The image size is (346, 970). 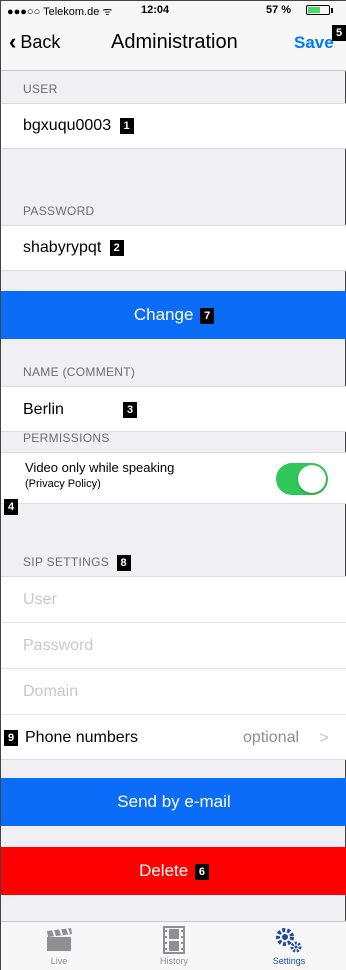 I want to click on sip-section-label: SIP SETTINGS 8, so click(x=77, y=563).